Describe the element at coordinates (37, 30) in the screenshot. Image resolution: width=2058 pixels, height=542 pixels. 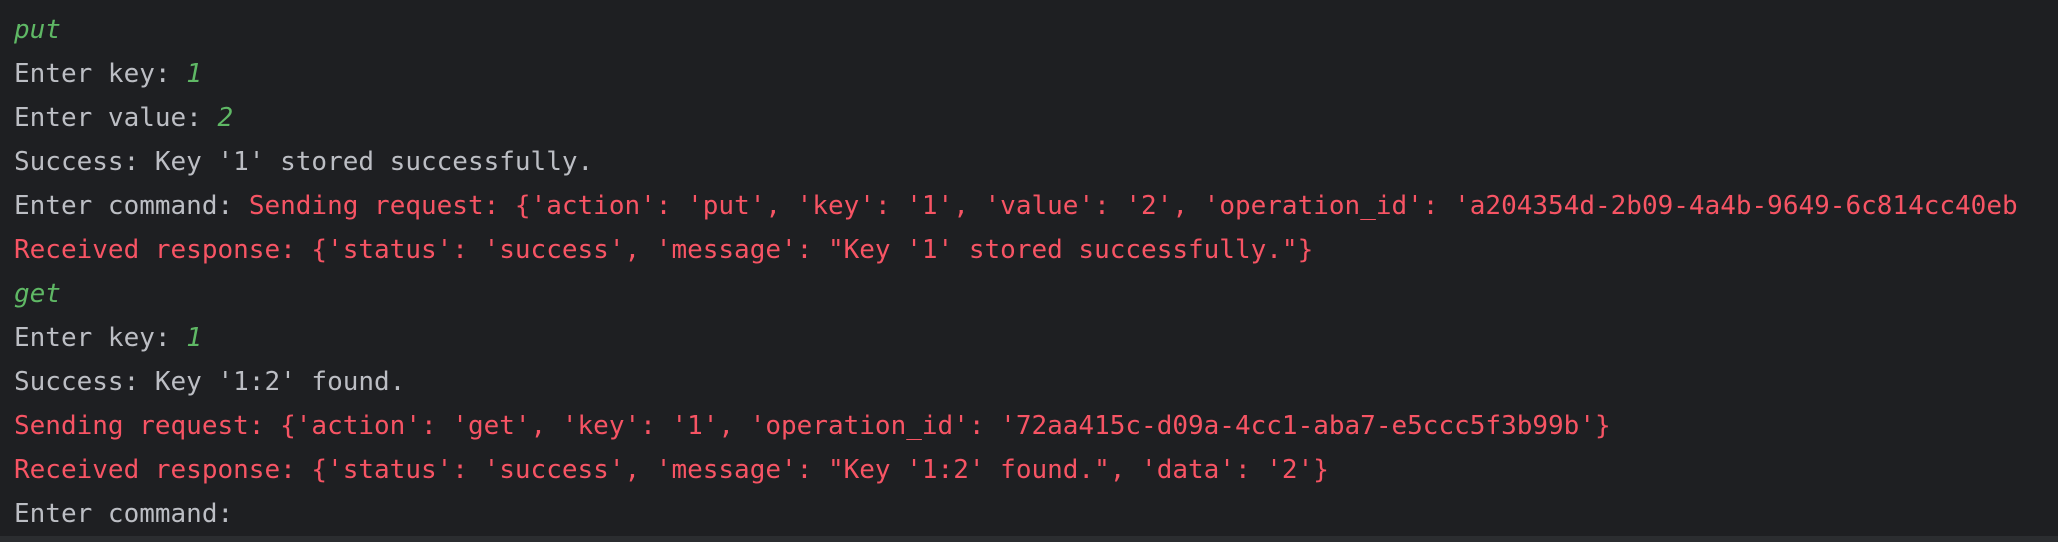
I see `console-line-input: put` at that location.